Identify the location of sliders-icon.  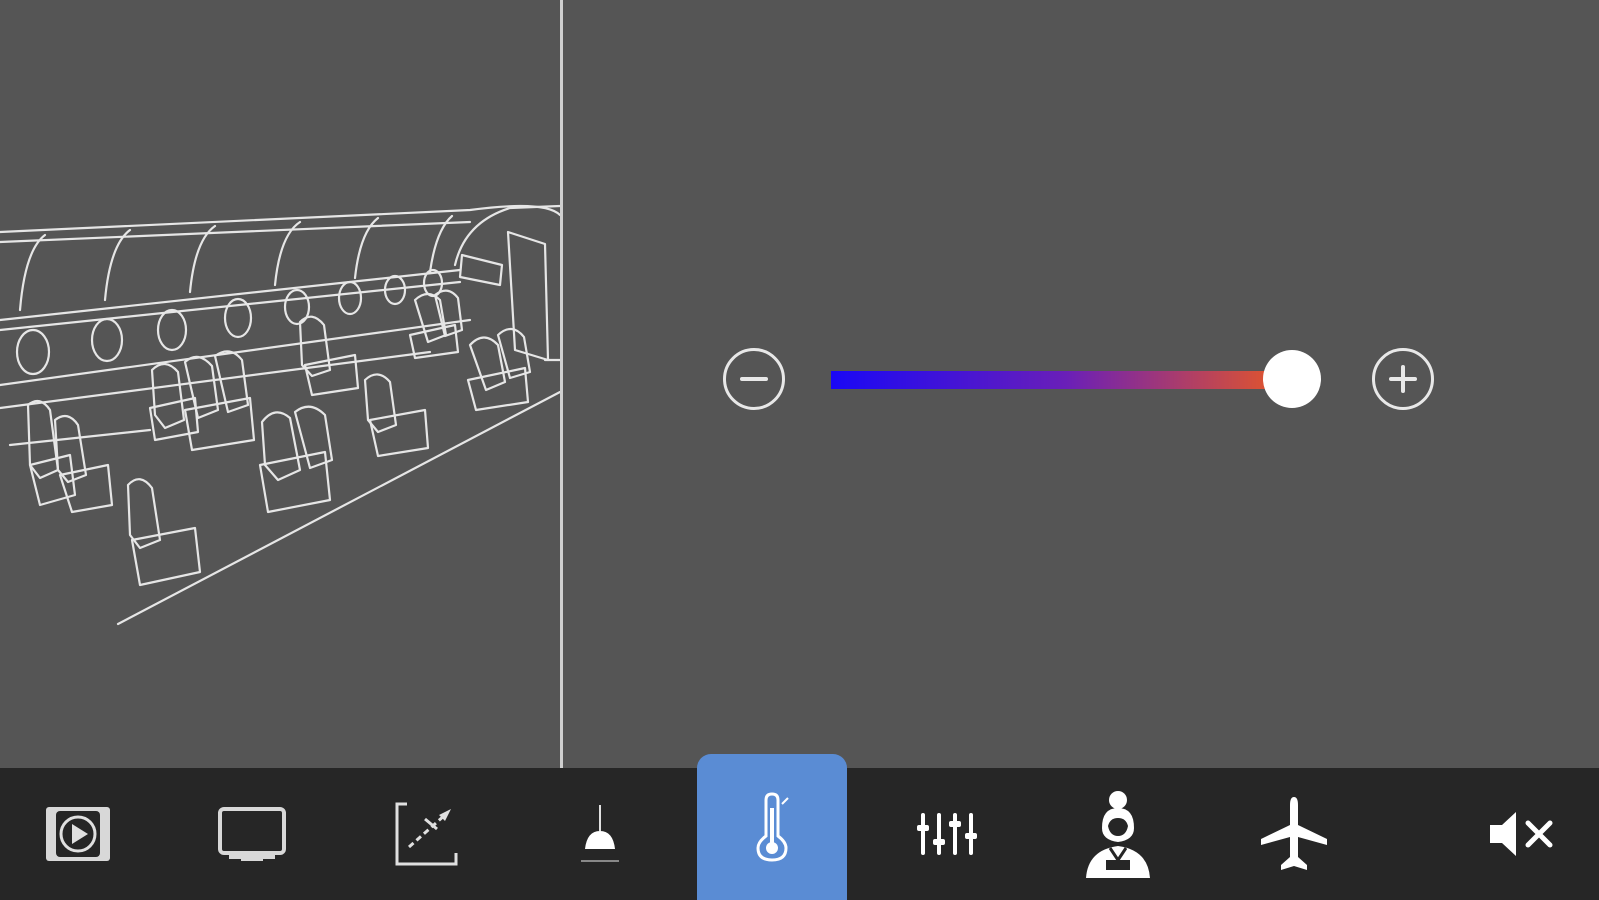
(947, 834).